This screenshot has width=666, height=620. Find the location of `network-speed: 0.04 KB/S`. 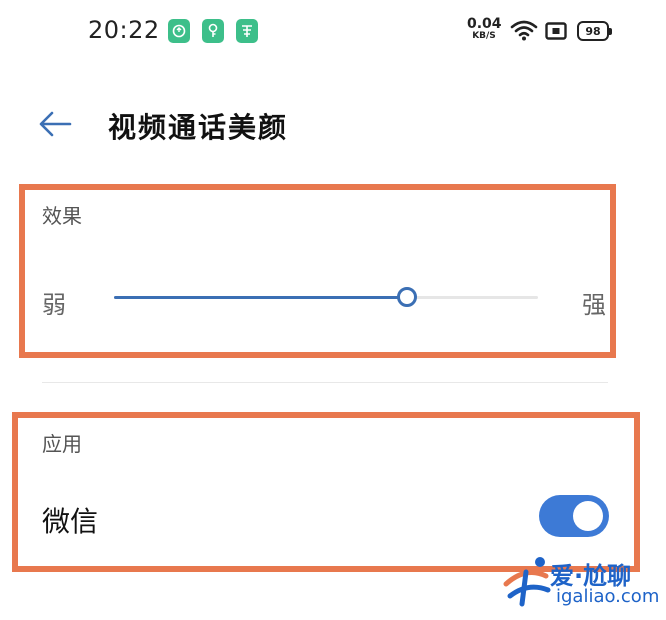

network-speed: 0.04 KB/S is located at coordinates (484, 28).